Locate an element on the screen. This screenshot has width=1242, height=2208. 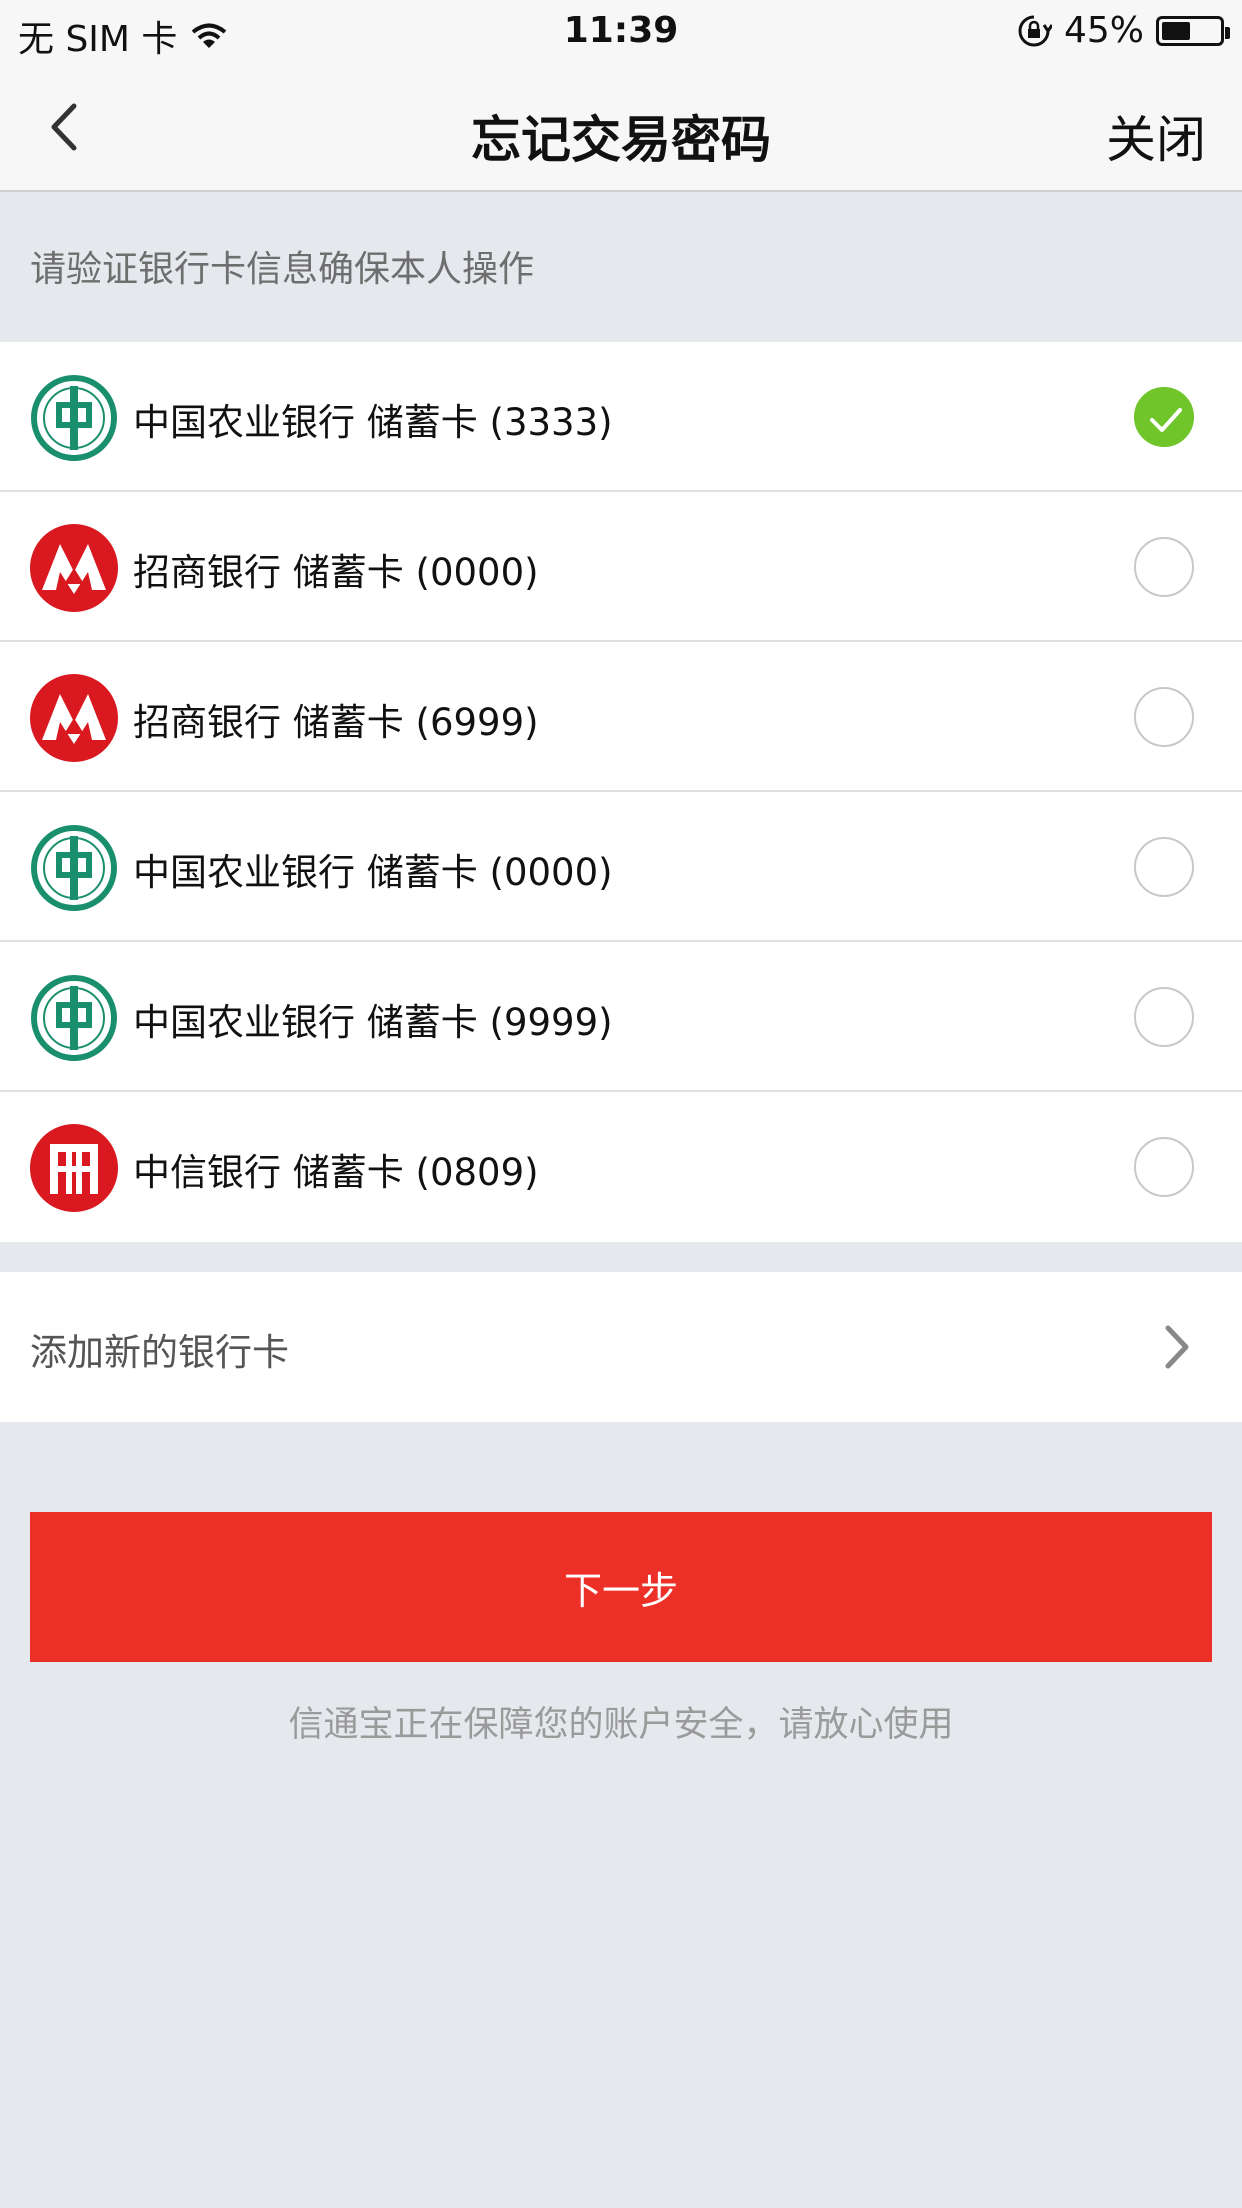
bank-card-row: 招商银行 储蓄卡 (0000) is located at coordinates (621, 567).